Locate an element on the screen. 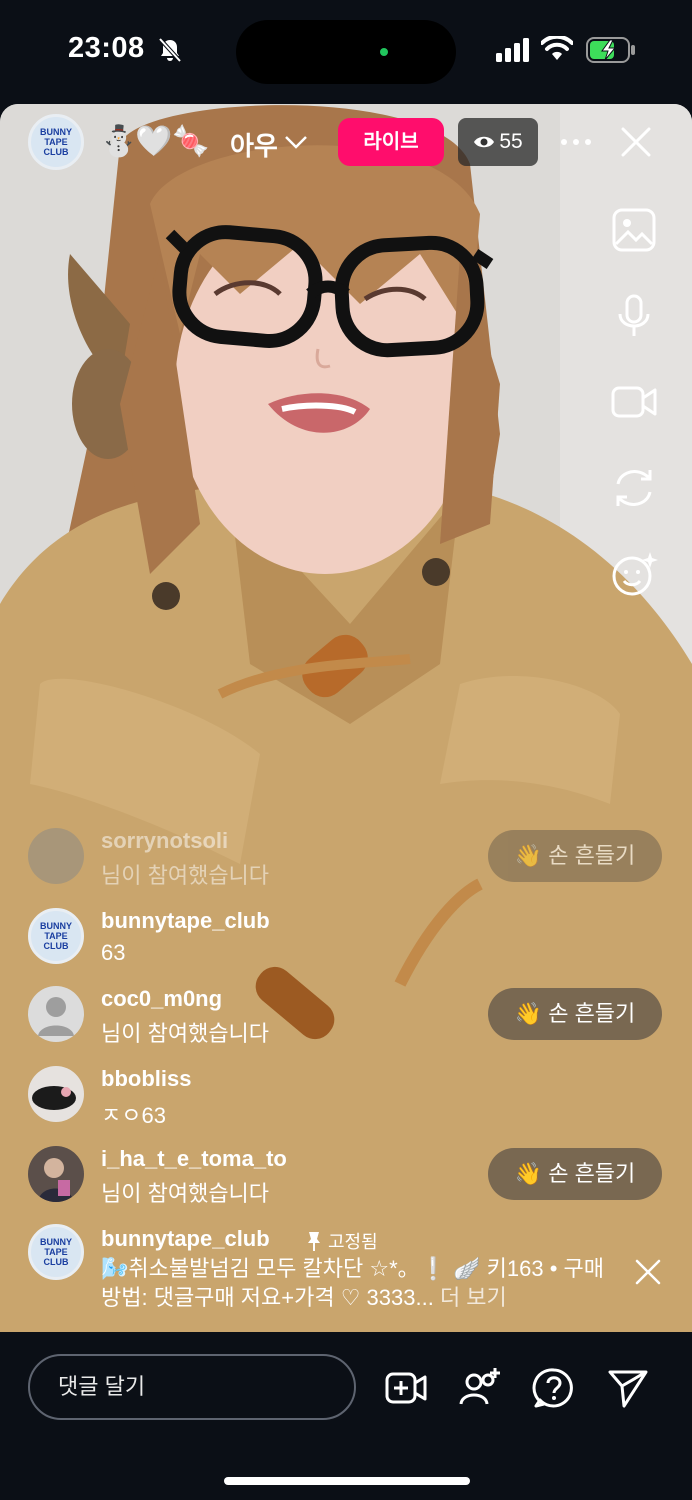 The width and height of the screenshot is (692, 1500). pinned-avatar: BUNNY TAPE CLUB is located at coordinates (56, 1252).